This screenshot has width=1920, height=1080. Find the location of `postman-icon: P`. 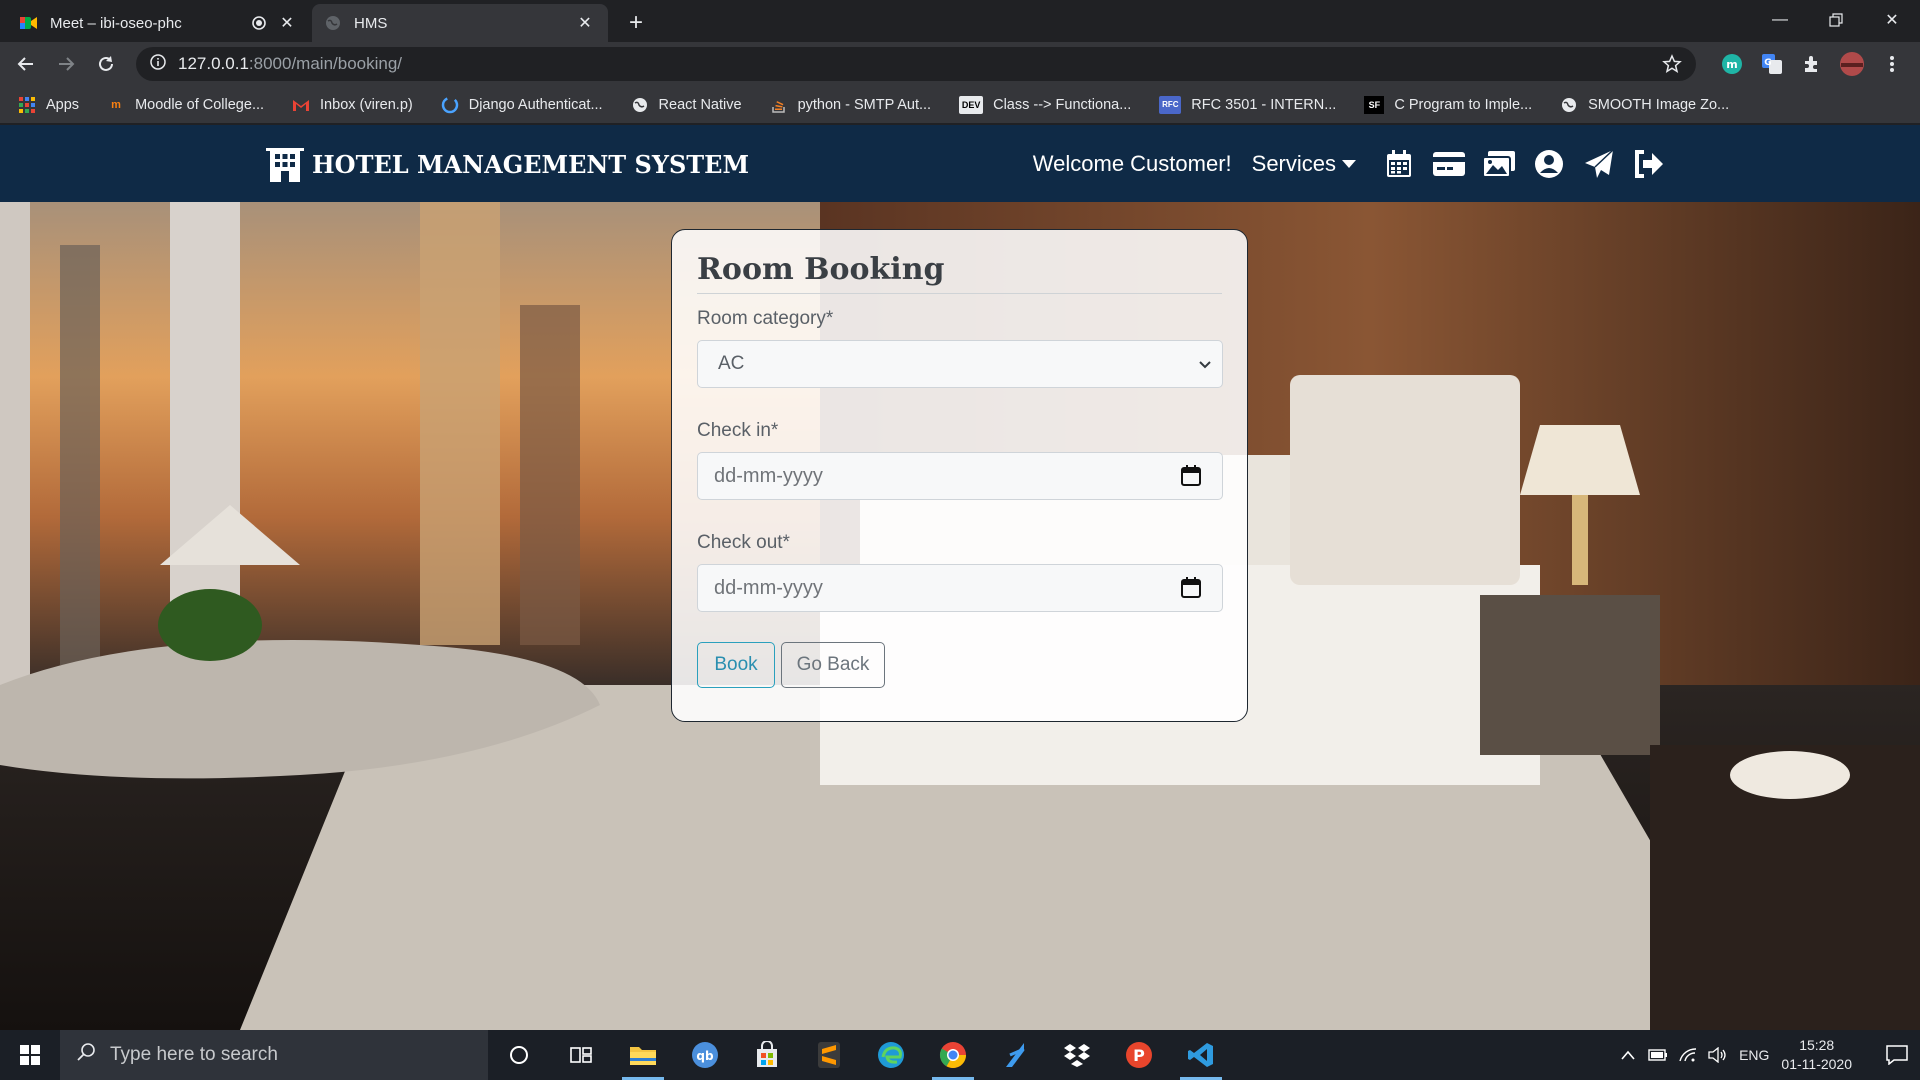

postman-icon: P is located at coordinates (1139, 1055).